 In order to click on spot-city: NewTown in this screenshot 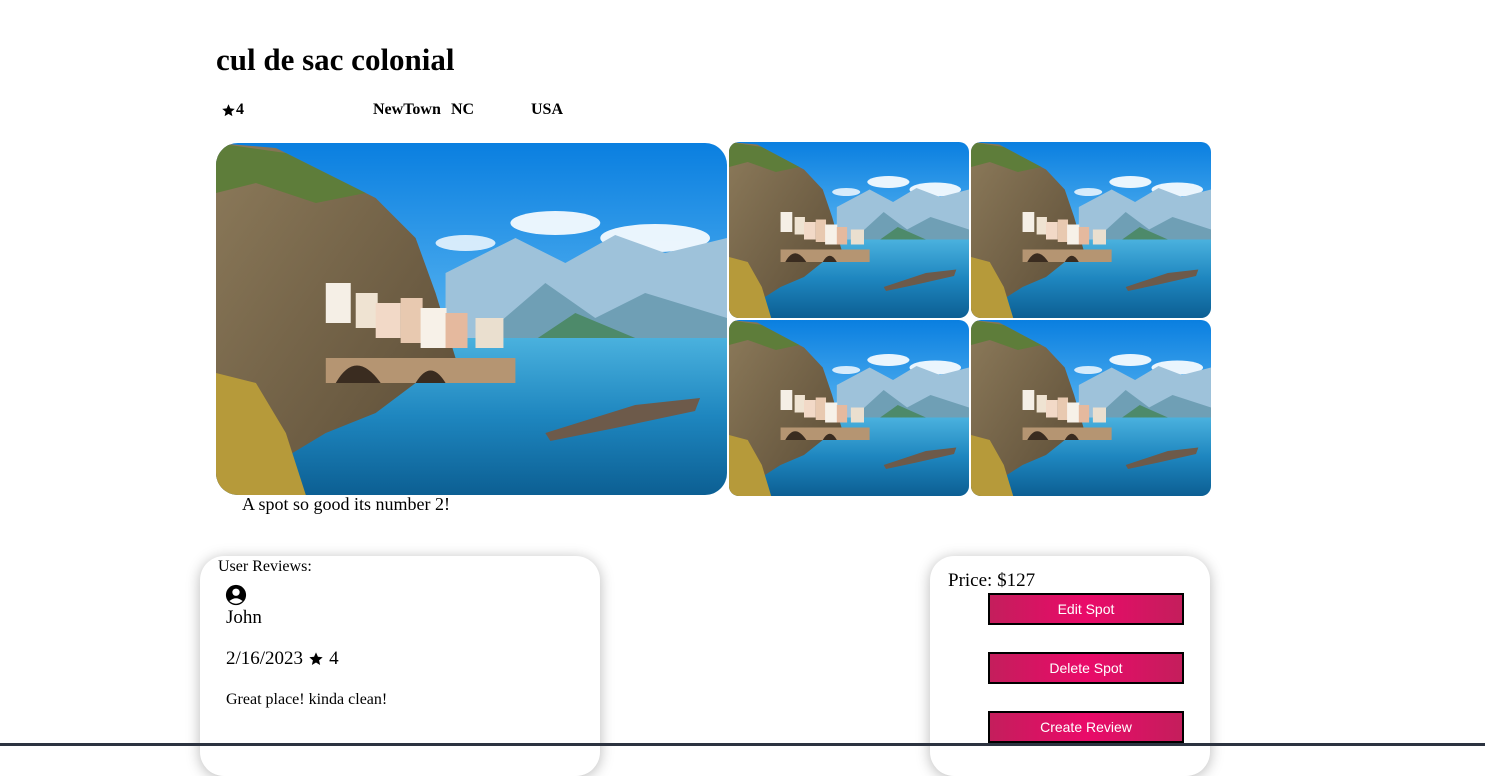, I will do `click(407, 109)`.